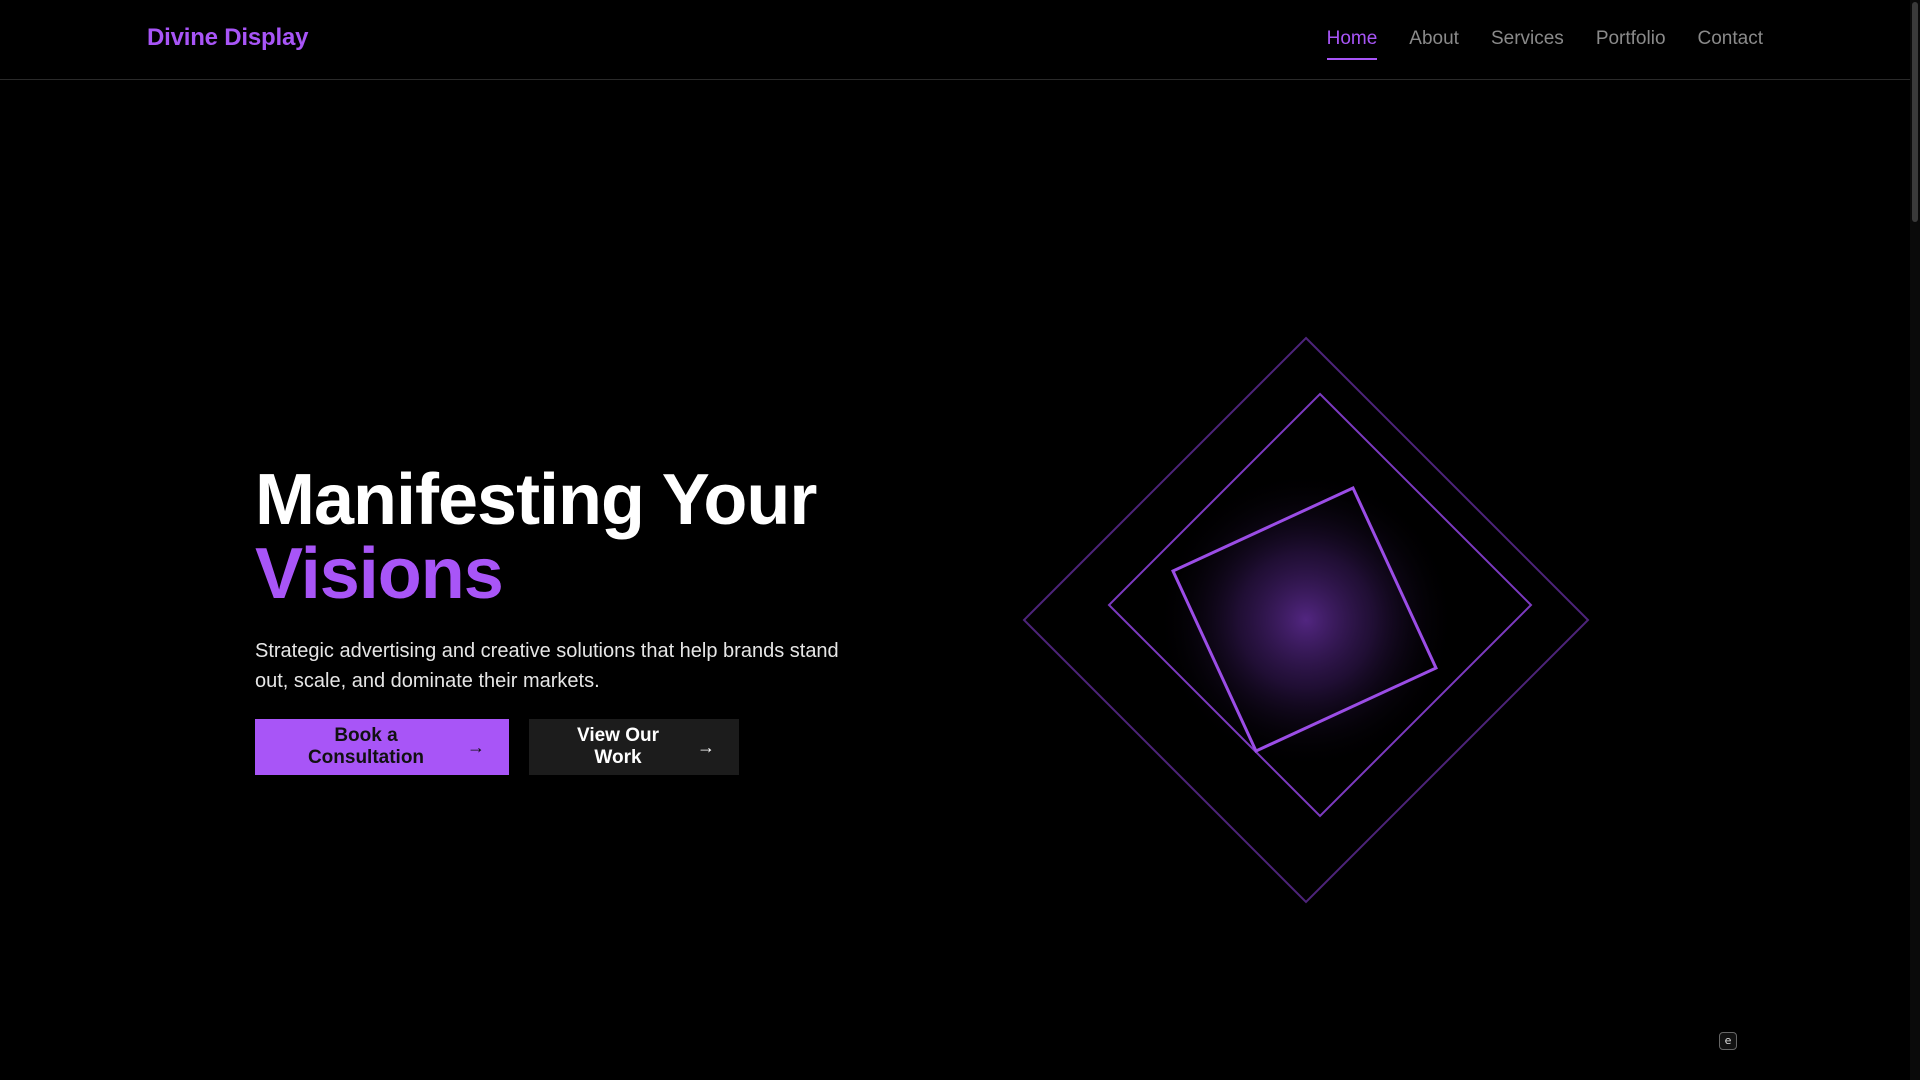  What do you see at coordinates (1527, 44) in the screenshot?
I see `nav-item-services: Services` at bounding box center [1527, 44].